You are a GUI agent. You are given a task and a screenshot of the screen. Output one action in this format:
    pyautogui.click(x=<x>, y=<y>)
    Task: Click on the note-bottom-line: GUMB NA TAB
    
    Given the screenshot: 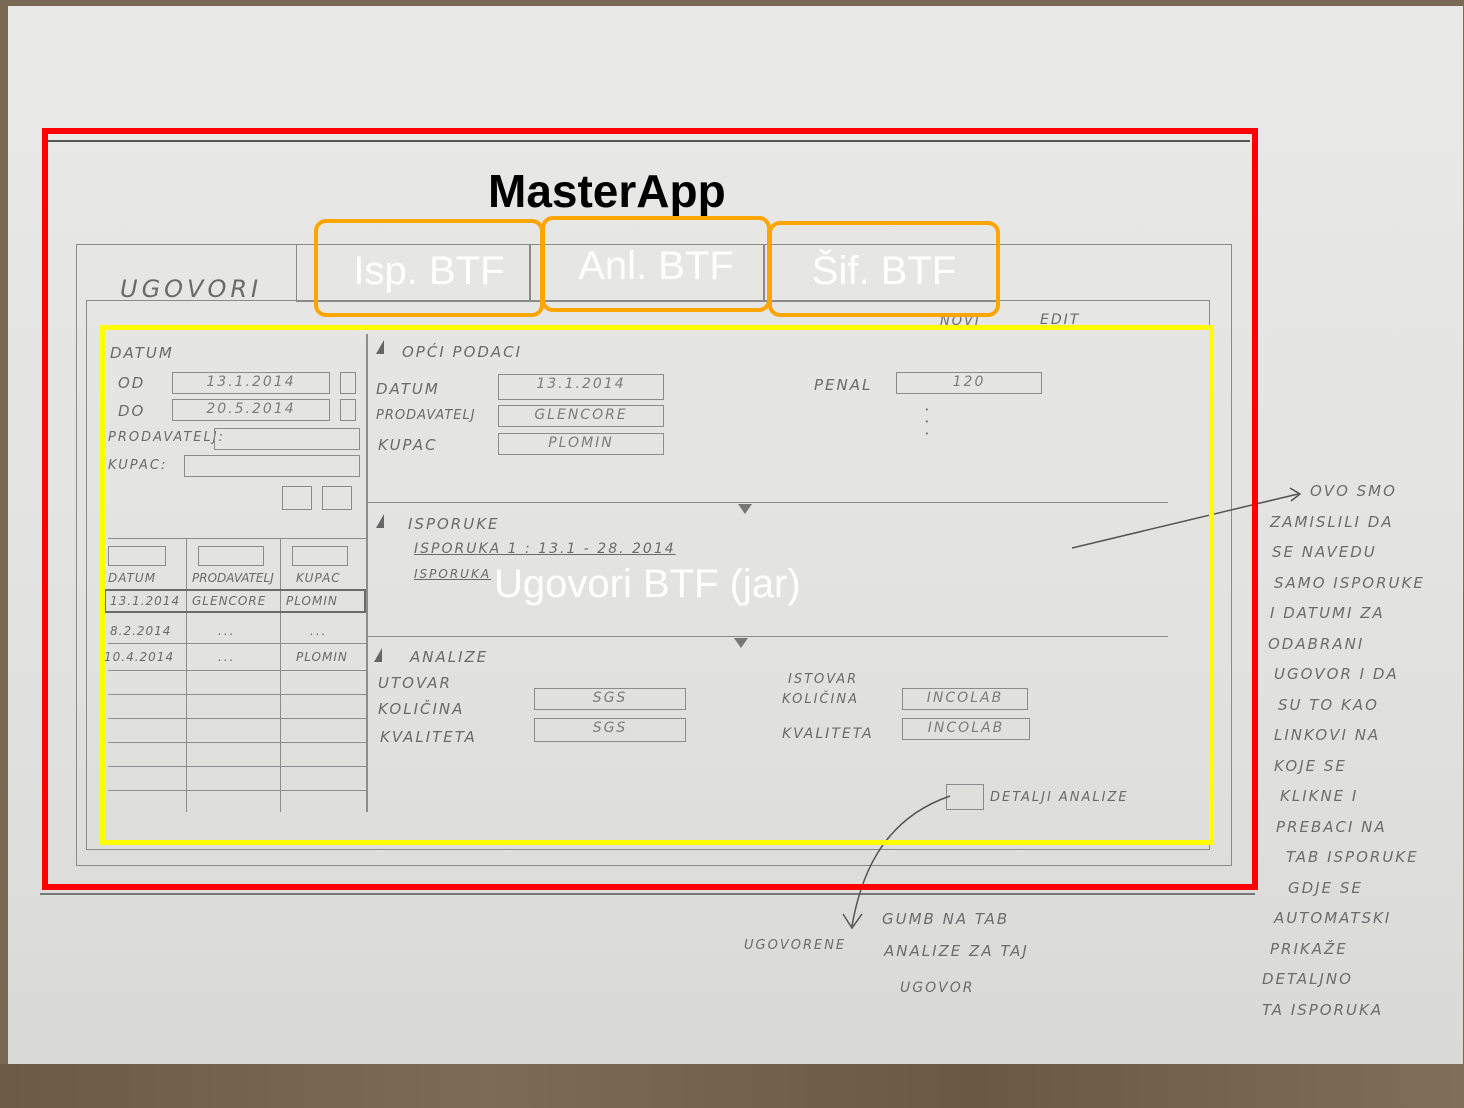 What is the action you would take?
    pyautogui.click(x=946, y=919)
    